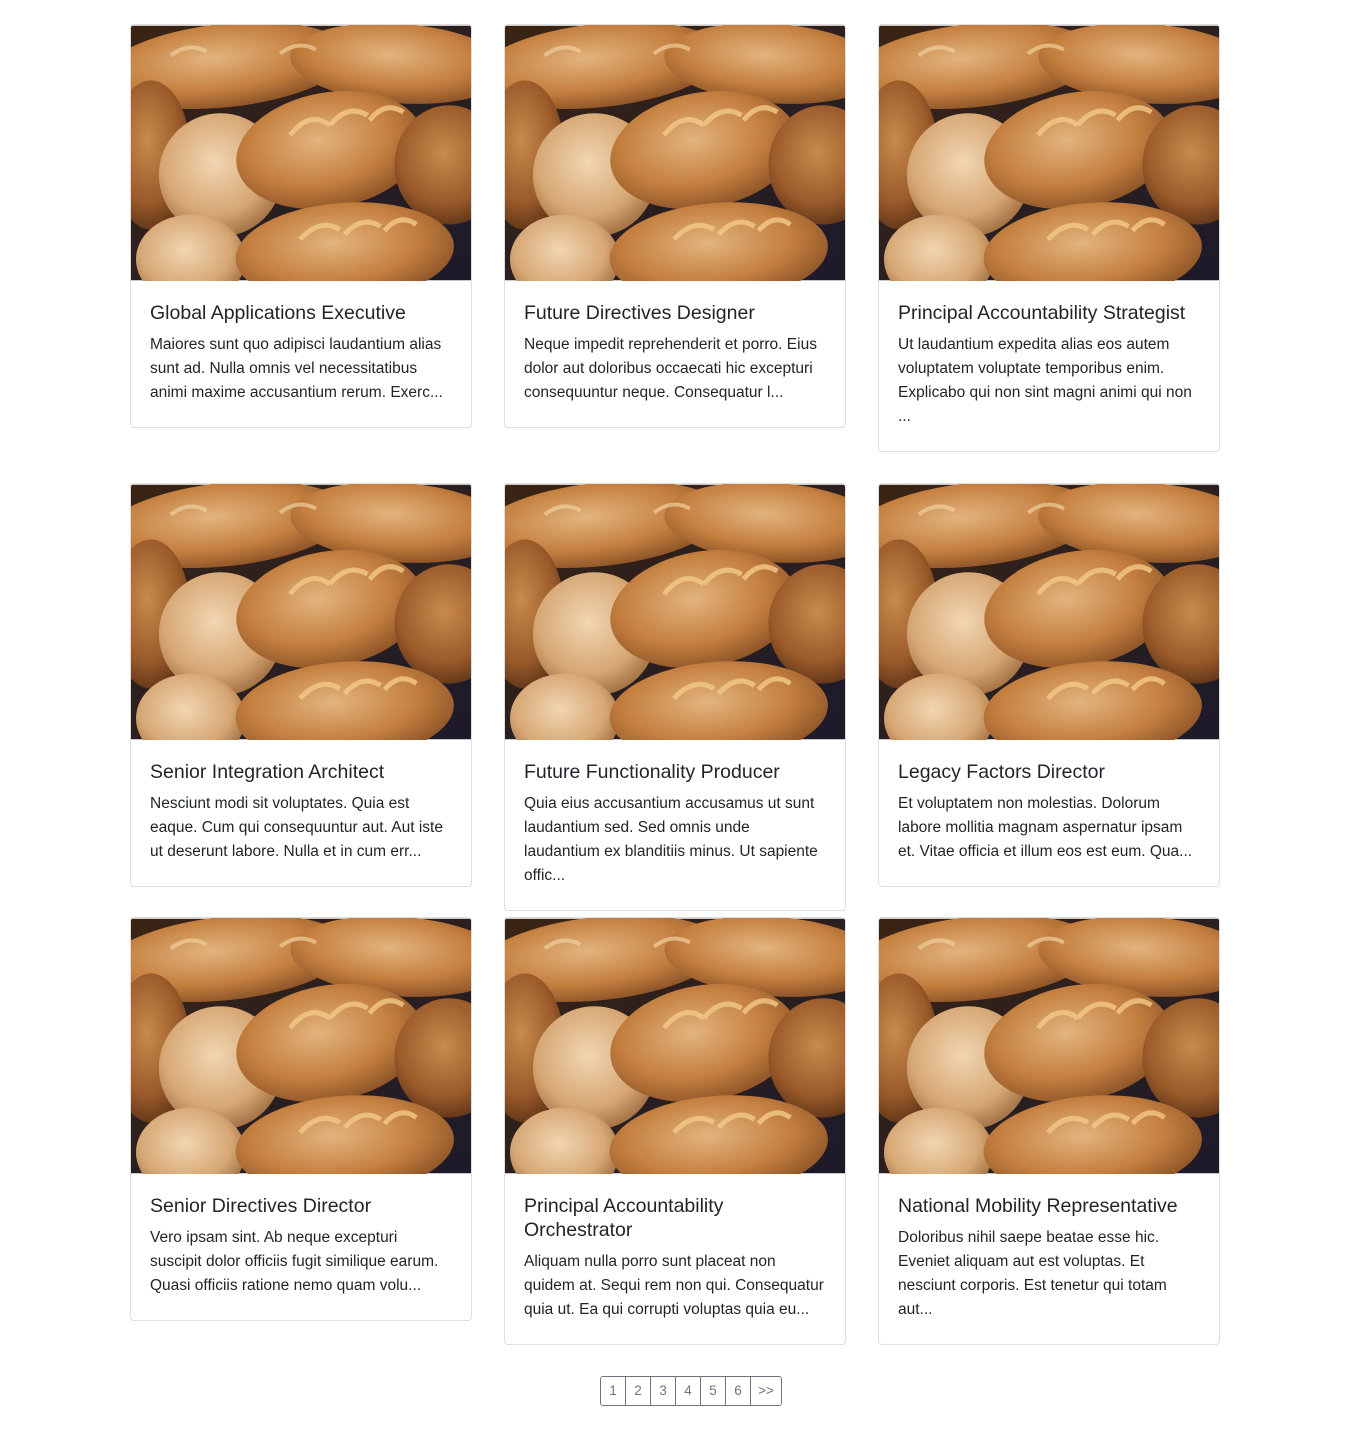  What do you see at coordinates (301, 313) in the screenshot?
I see `card-title: Global Applications Executive` at bounding box center [301, 313].